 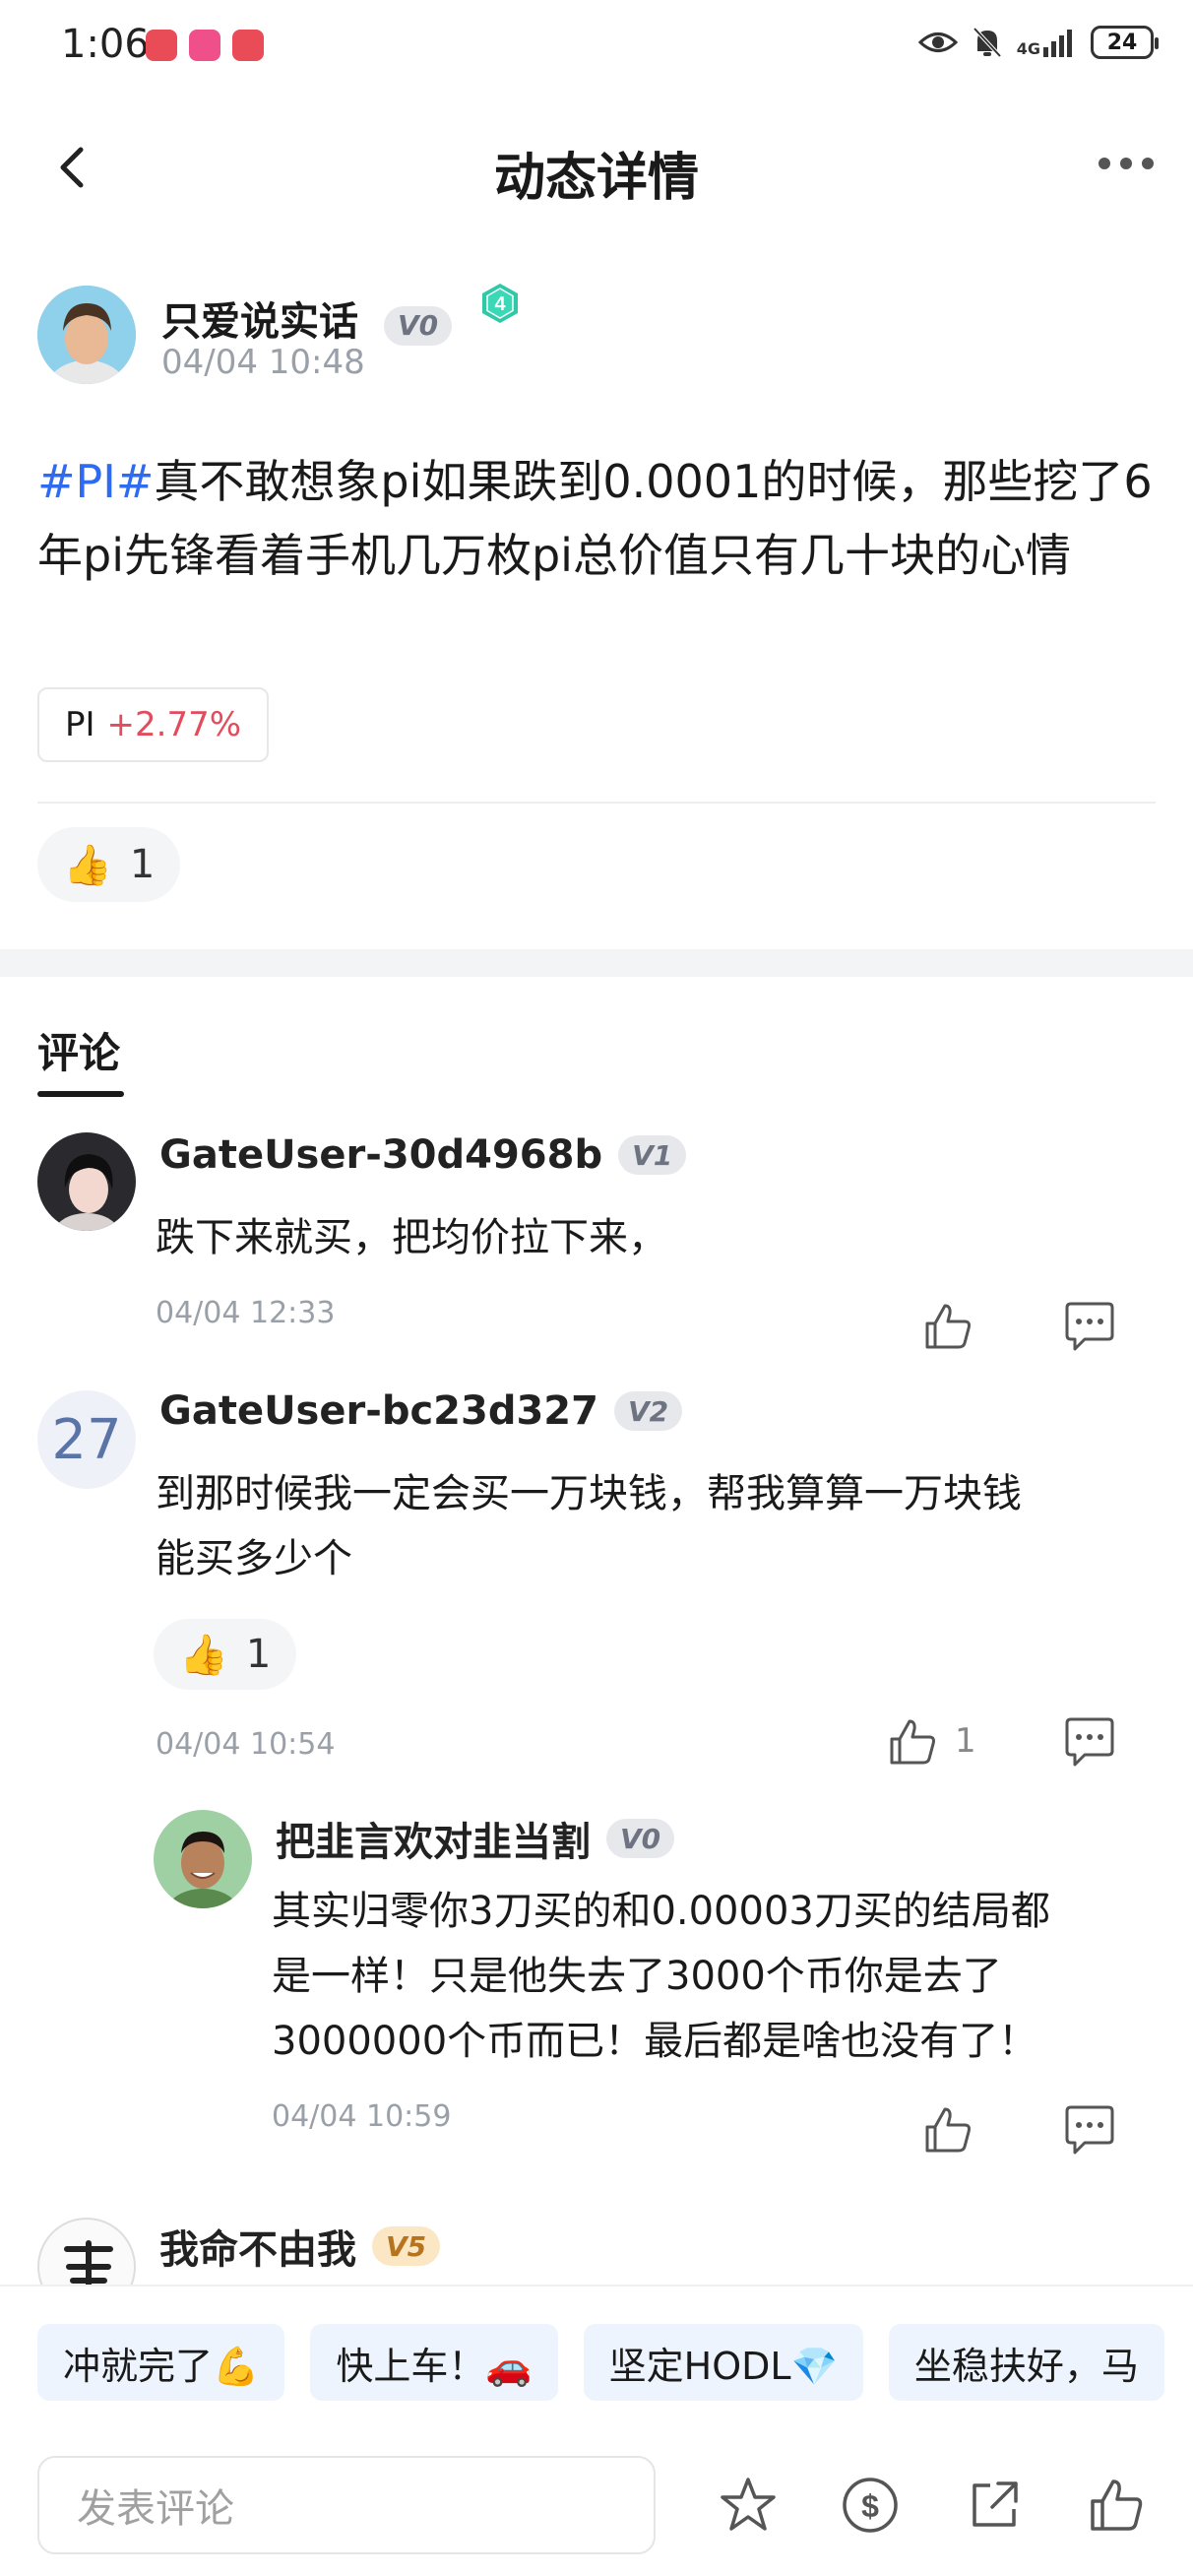 What do you see at coordinates (161, 2362) in the screenshot?
I see `quick-reply-chip: 冲就完了💪` at bounding box center [161, 2362].